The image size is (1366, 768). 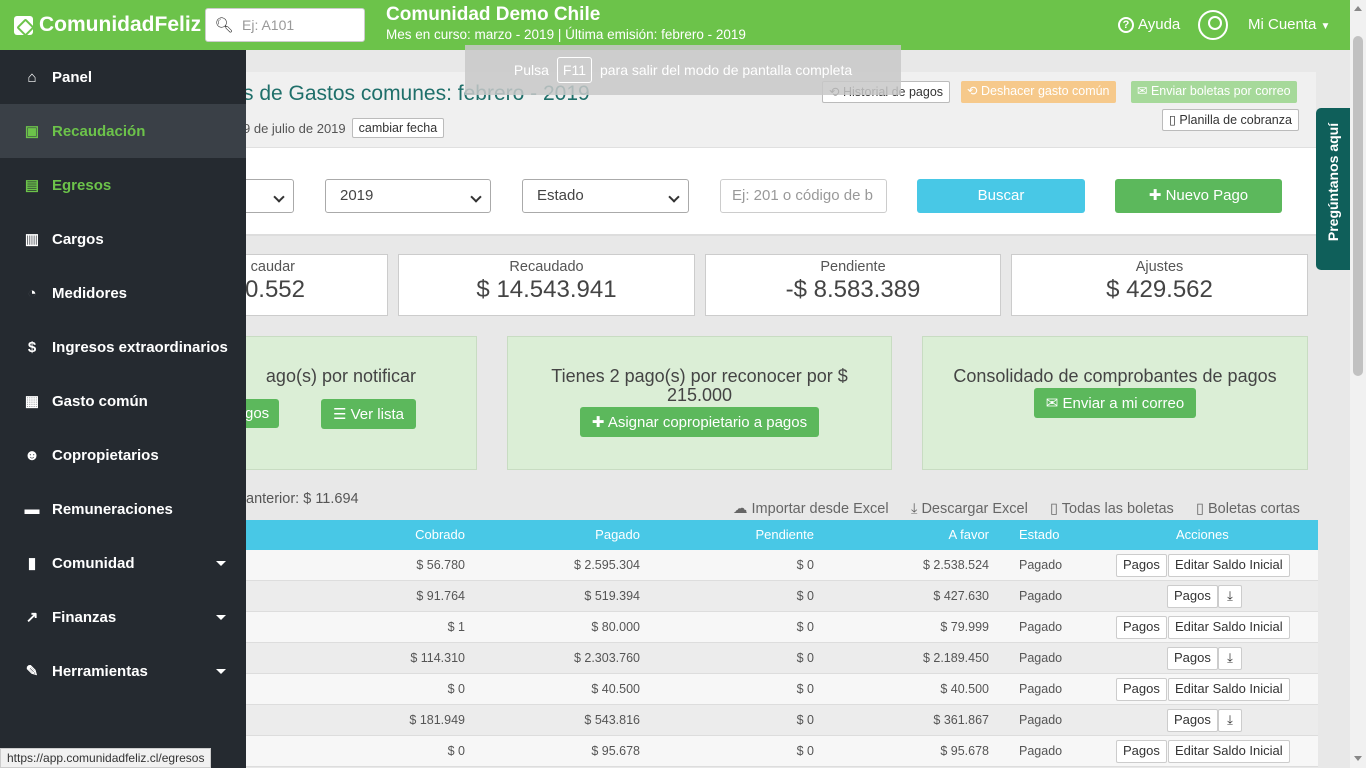 What do you see at coordinates (1202, 534) in the screenshot?
I see `col-acciones: Acciones` at bounding box center [1202, 534].